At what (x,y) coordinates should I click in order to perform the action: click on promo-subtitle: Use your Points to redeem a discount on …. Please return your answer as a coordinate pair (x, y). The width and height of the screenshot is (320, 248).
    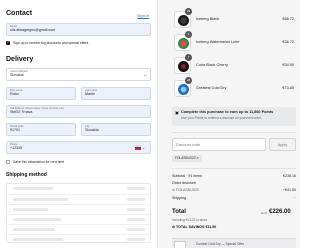
    Looking at the image, I should click on (221, 118).